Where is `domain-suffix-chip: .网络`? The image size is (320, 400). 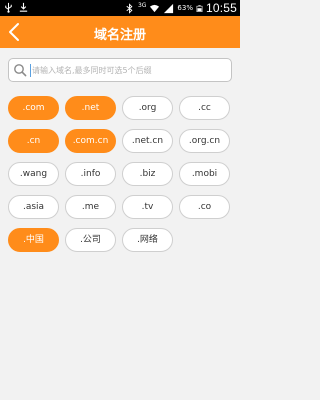 domain-suffix-chip: .网络 is located at coordinates (147, 240).